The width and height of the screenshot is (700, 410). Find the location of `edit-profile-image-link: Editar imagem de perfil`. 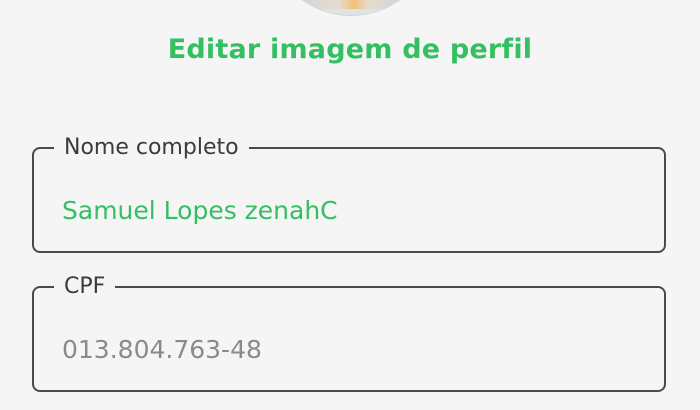

edit-profile-image-link: Editar imagem de perfil is located at coordinates (350, 49).